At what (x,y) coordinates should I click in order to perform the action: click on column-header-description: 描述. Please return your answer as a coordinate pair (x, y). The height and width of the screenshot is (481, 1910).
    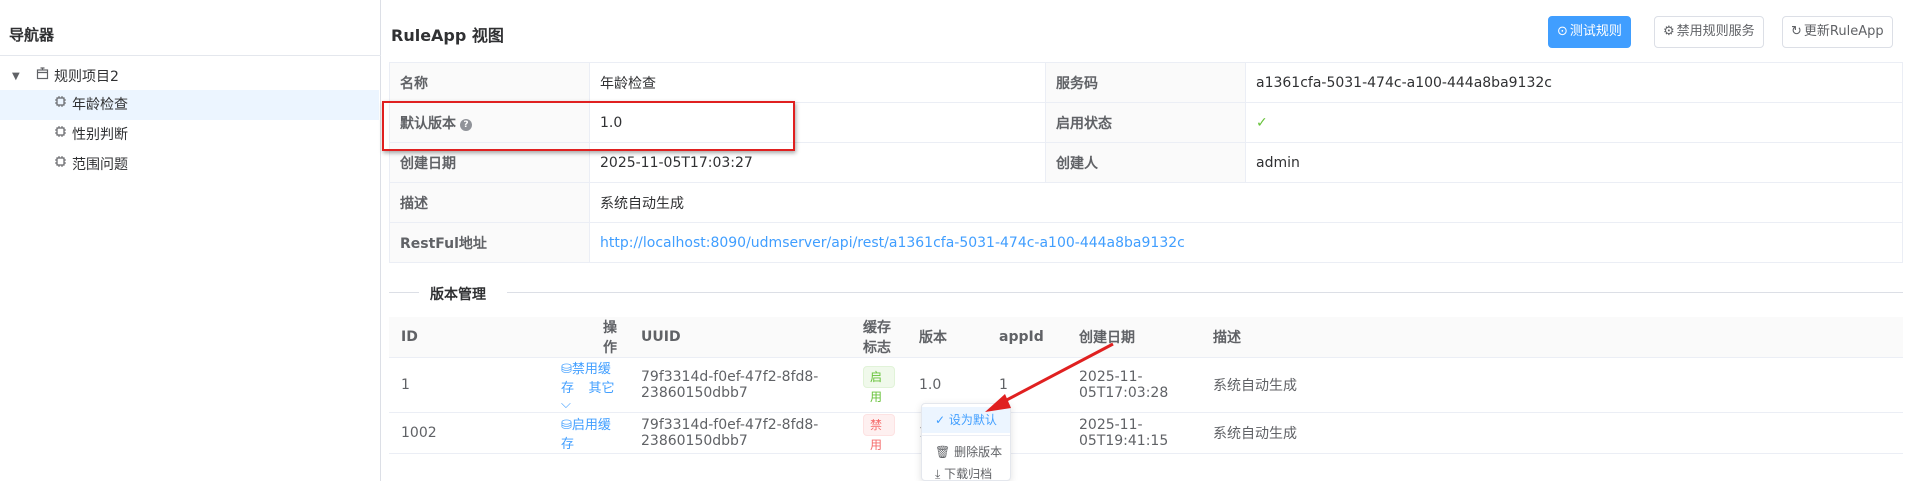
    Looking at the image, I should click on (1552, 337).